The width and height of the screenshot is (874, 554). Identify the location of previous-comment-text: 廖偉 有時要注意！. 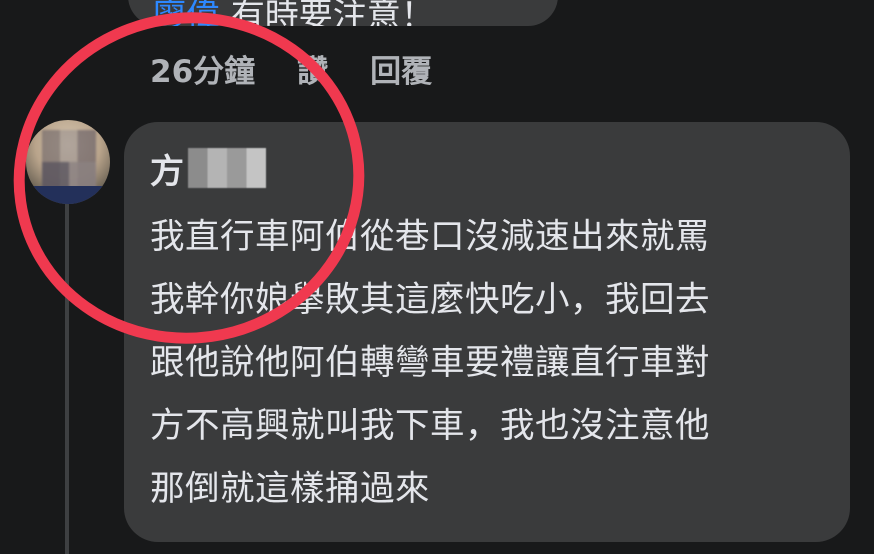
(293, 13).